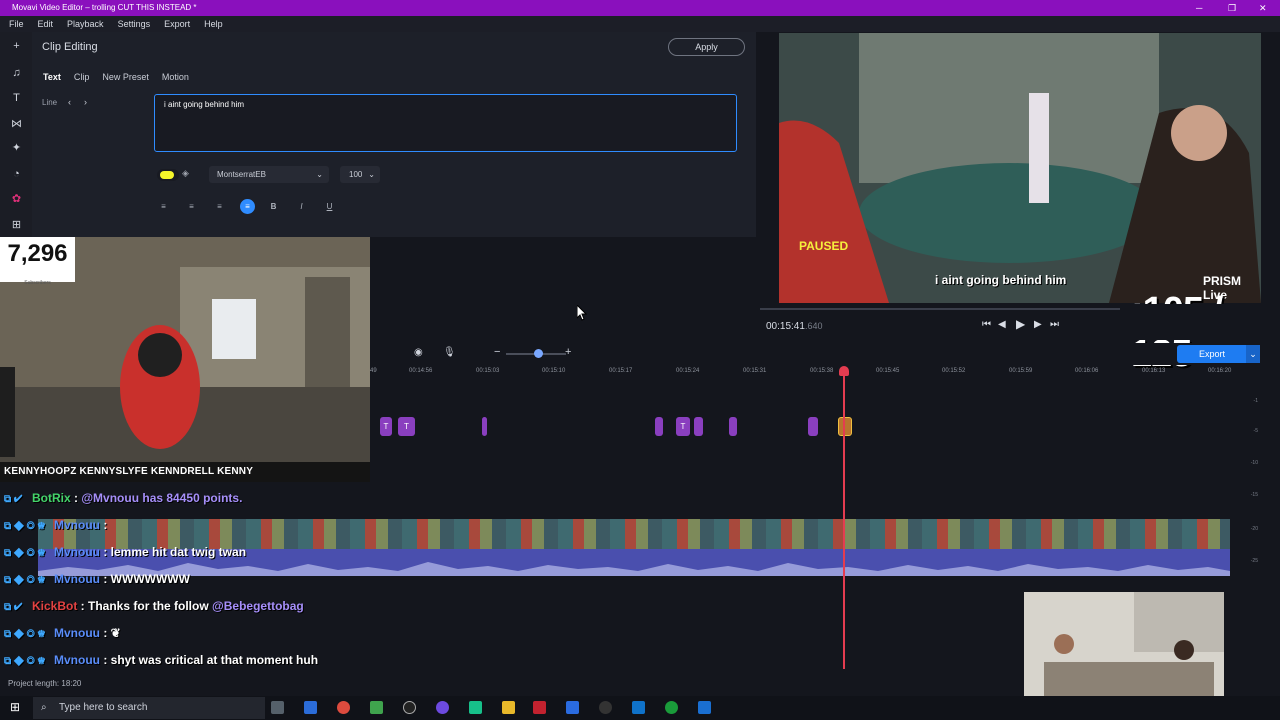 This screenshot has height=720, width=1280. I want to click on step-forward-icon: ▶, so click(1038, 324).